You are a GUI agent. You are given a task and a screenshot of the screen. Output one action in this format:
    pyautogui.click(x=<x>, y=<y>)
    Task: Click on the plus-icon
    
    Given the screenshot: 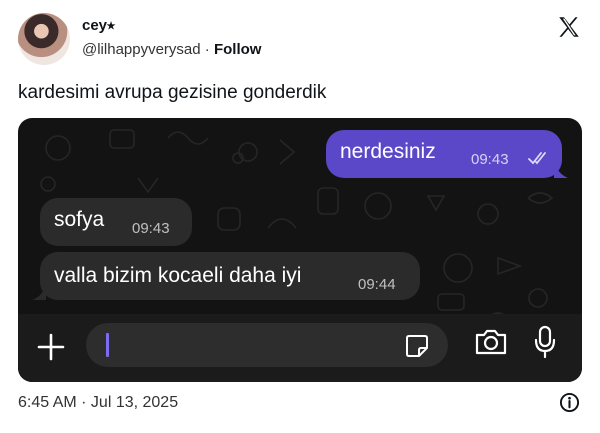 What is the action you would take?
    pyautogui.click(x=51, y=347)
    